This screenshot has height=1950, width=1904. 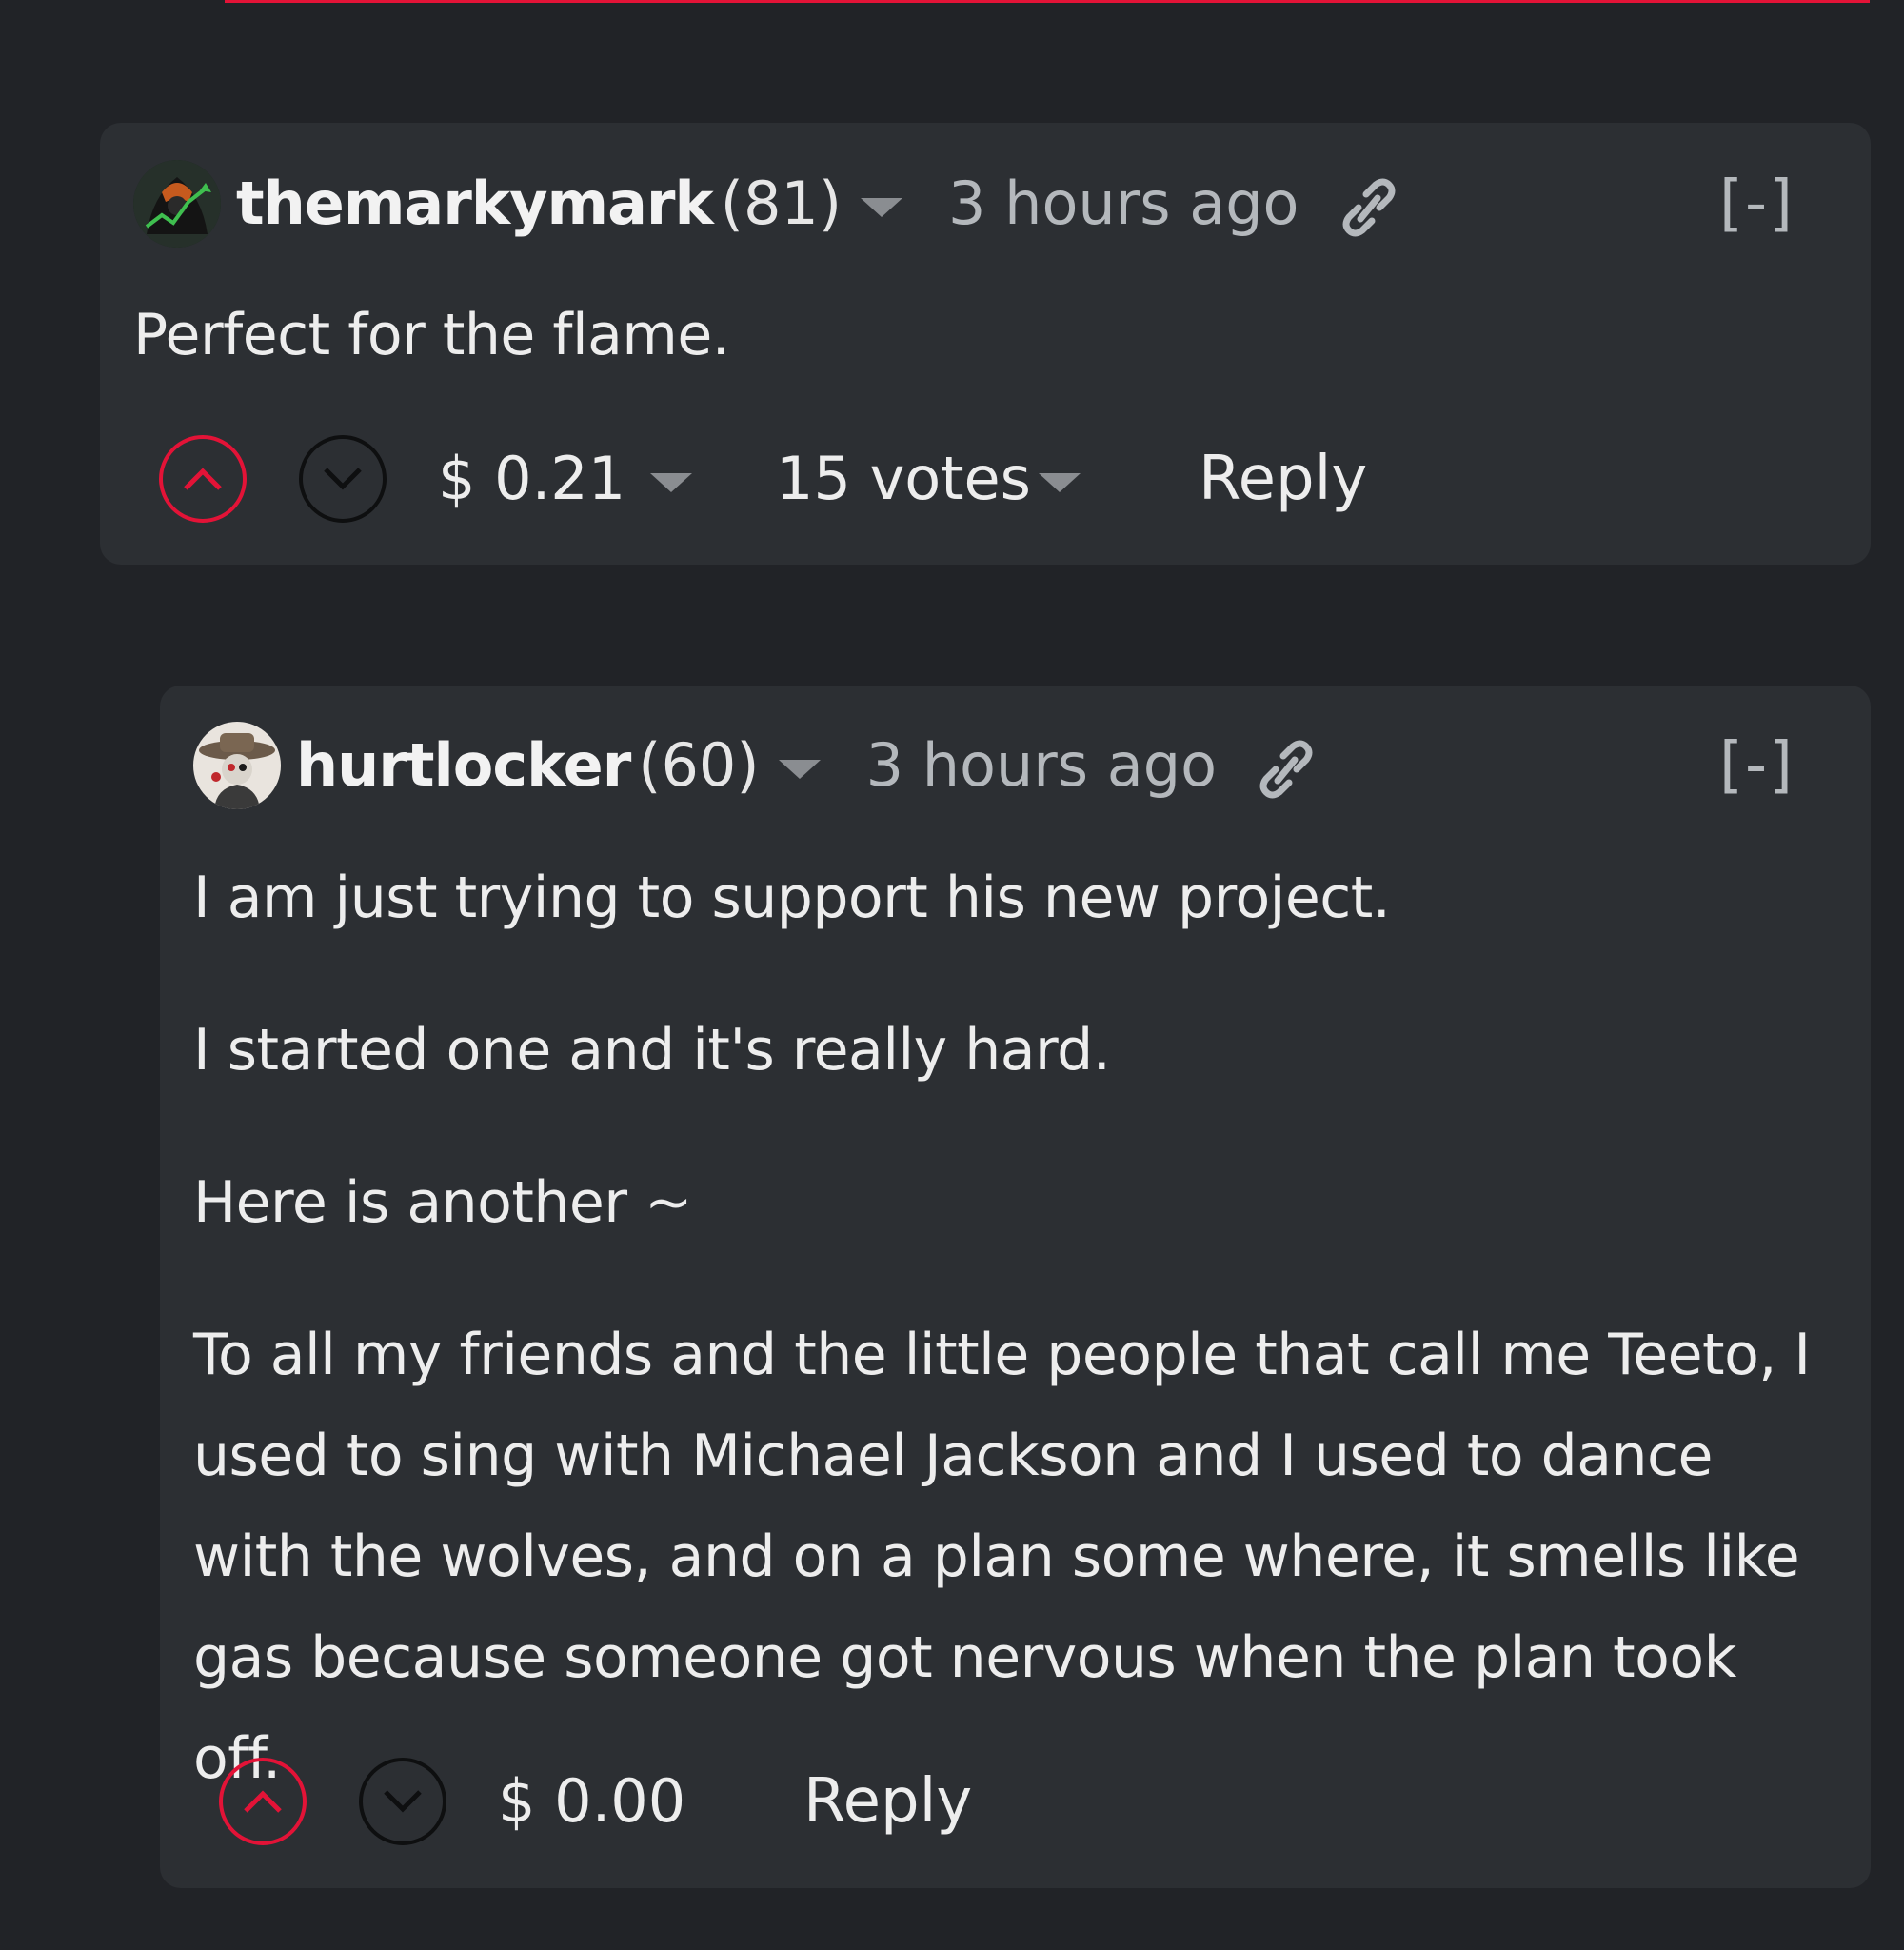 I want to click on payout-amount: $ 0.21, so click(x=565, y=479).